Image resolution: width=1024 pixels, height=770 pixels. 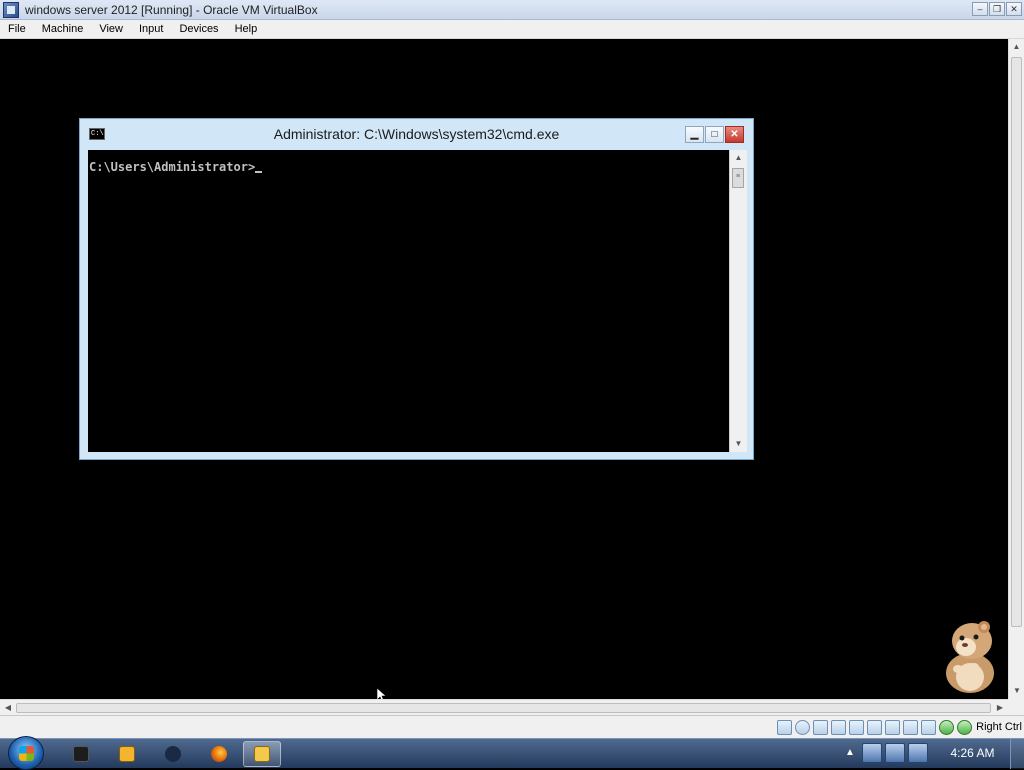 What do you see at coordinates (512, 753) in the screenshot?
I see `host-taskbar: ▲ 4:26 AM` at bounding box center [512, 753].